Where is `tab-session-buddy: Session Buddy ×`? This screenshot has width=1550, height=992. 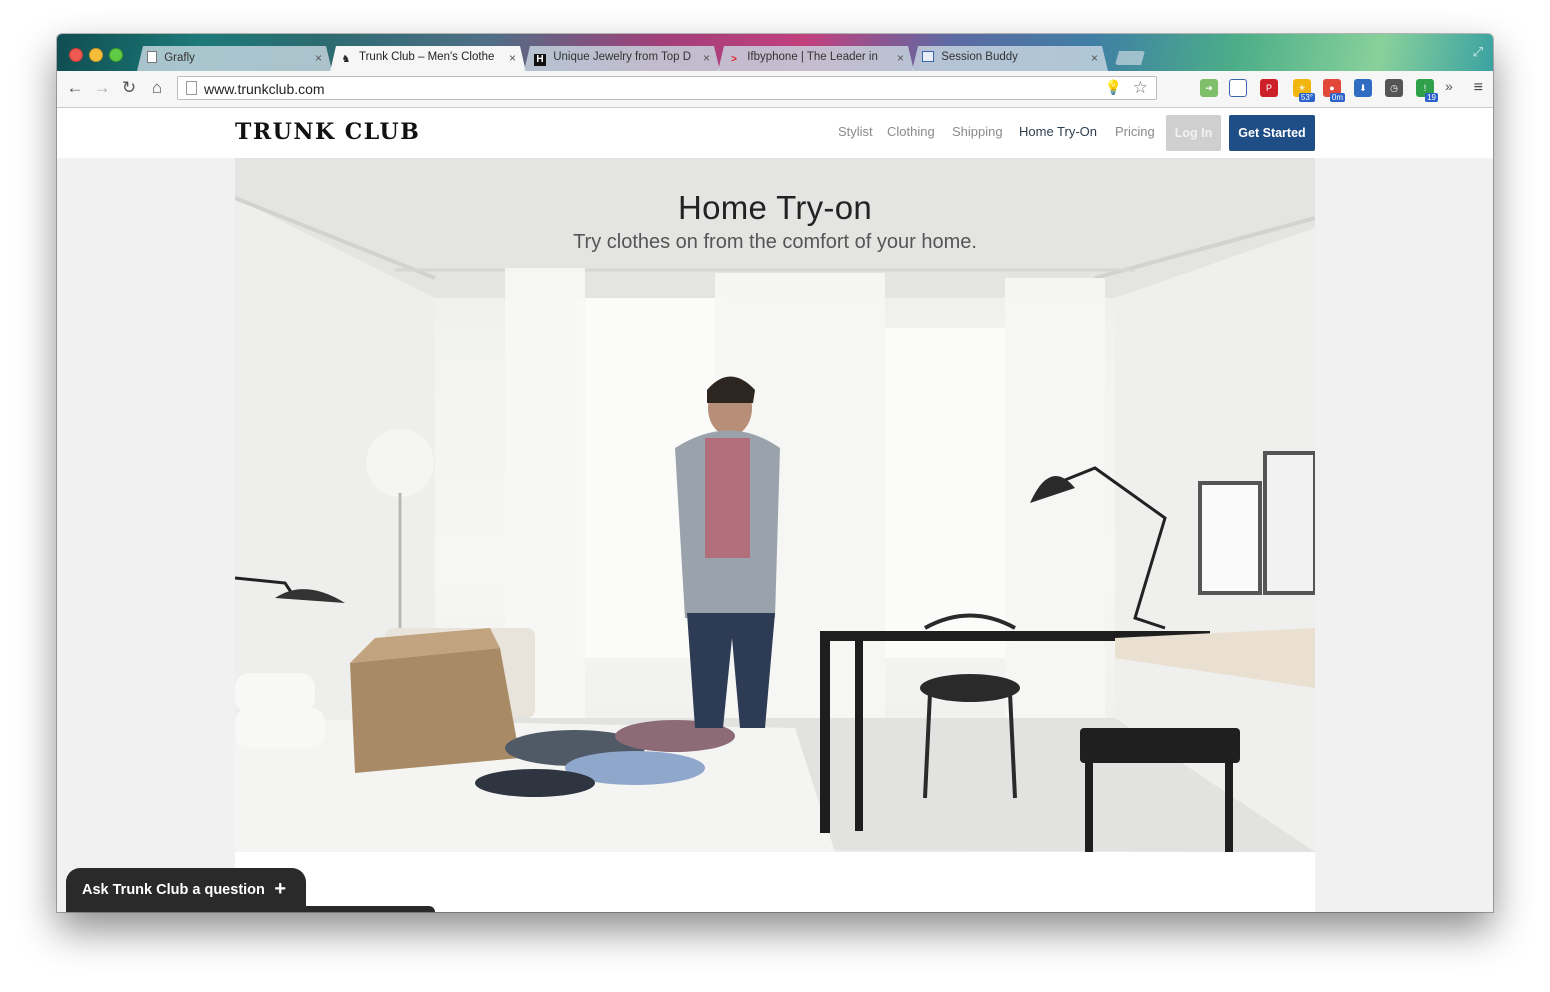
tab-session-buddy: Session Buddy × is located at coordinates (1010, 58).